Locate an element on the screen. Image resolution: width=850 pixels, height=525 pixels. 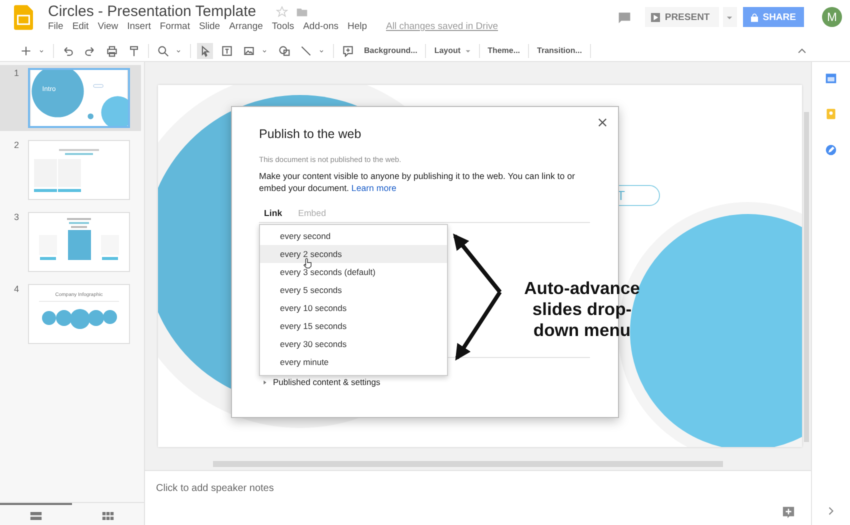
document-title: Circles - Presentation Template is located at coordinates (152, 11).